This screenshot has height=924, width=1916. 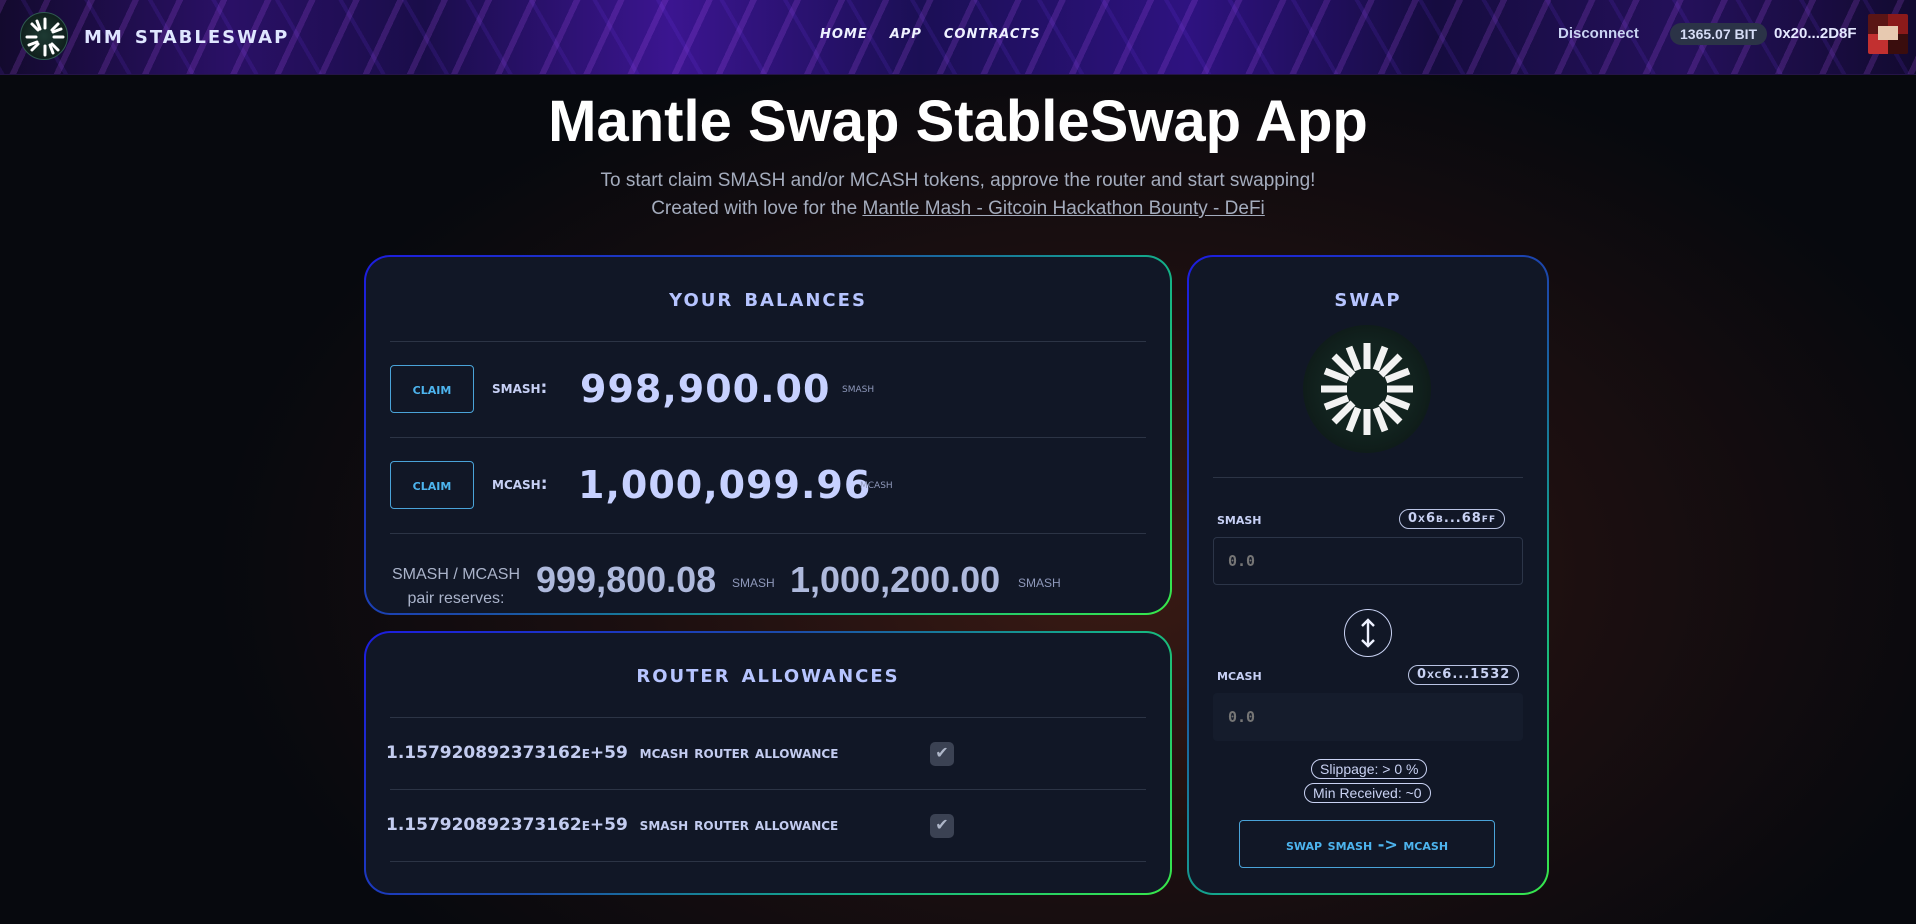 I want to click on wallet-balance-badge: 1365.07 BIT, so click(x=1719, y=34).